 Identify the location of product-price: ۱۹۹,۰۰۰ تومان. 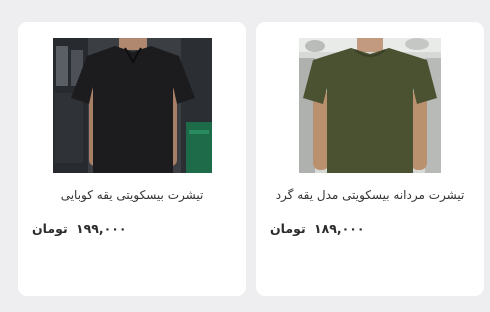
(79, 228).